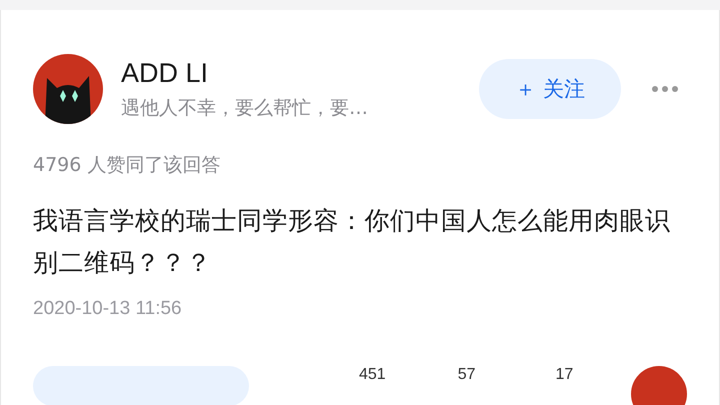 The width and height of the screenshot is (720, 405). What do you see at coordinates (68, 89) in the screenshot?
I see `avatar-drawing` at bounding box center [68, 89].